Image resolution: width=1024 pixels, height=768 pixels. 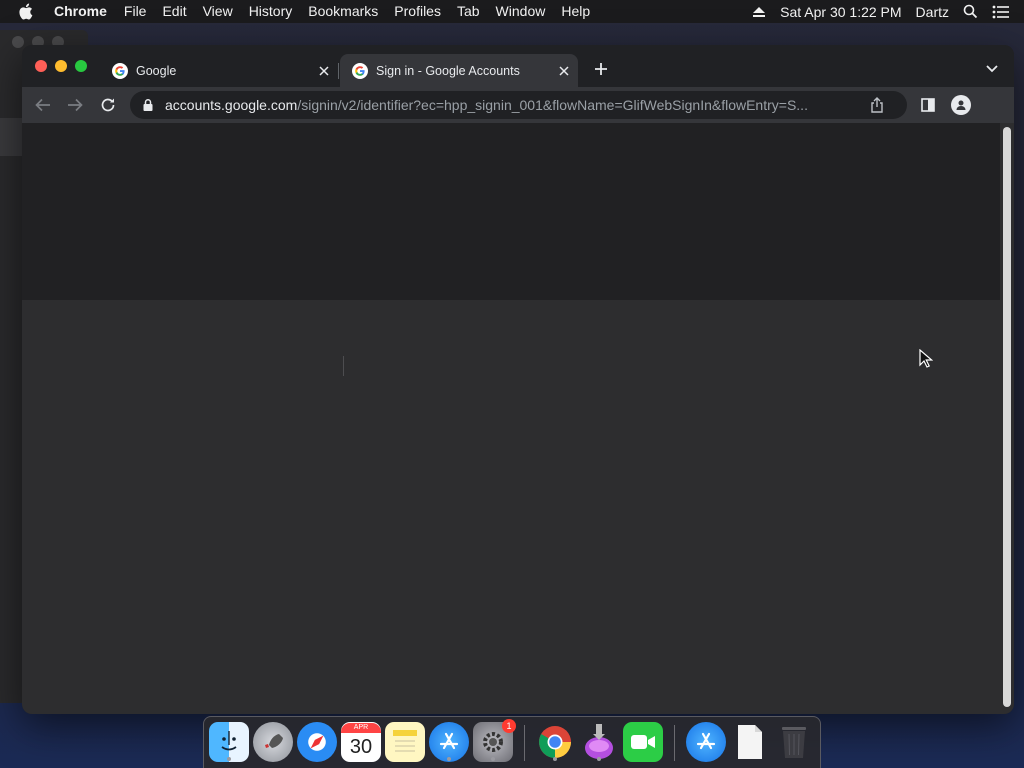 I want to click on dock-trash, so click(x=794, y=742).